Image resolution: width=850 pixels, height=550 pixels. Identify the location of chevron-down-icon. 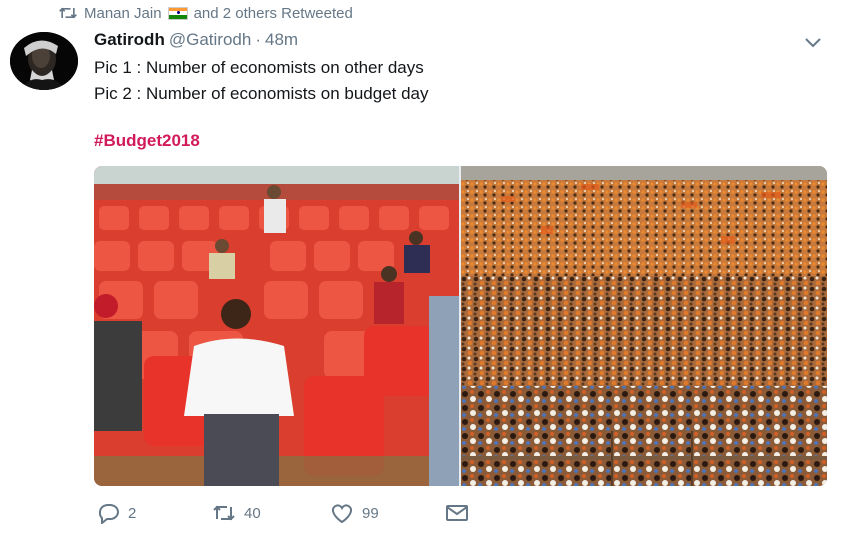
(813, 42).